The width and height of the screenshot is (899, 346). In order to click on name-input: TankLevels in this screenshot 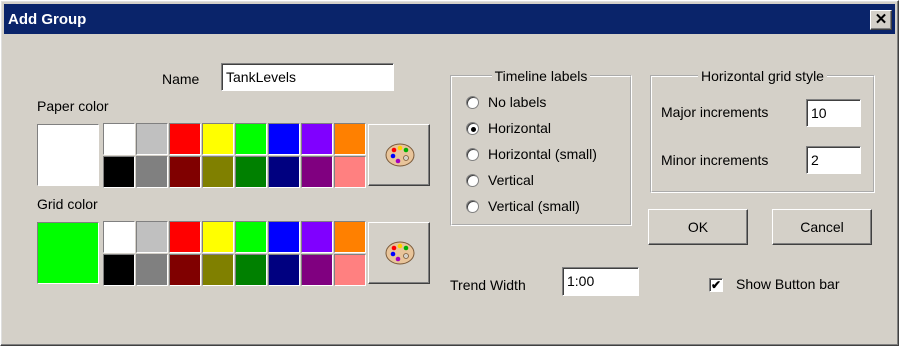, I will do `click(307, 77)`.